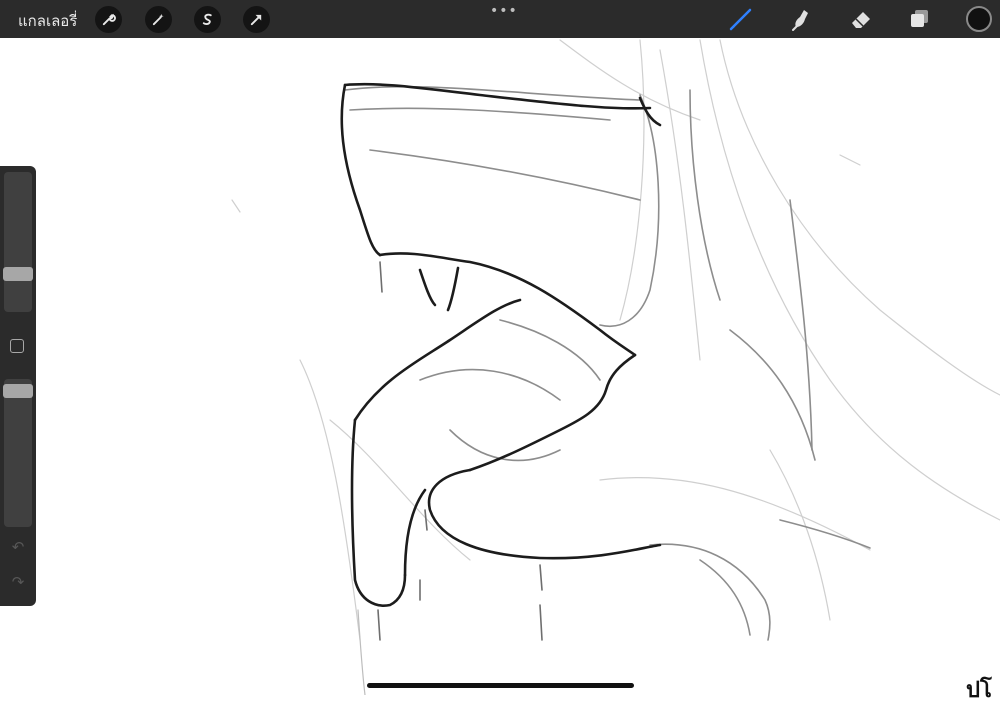 The width and height of the screenshot is (1000, 707). I want to click on eraser-icon, so click(861, 20).